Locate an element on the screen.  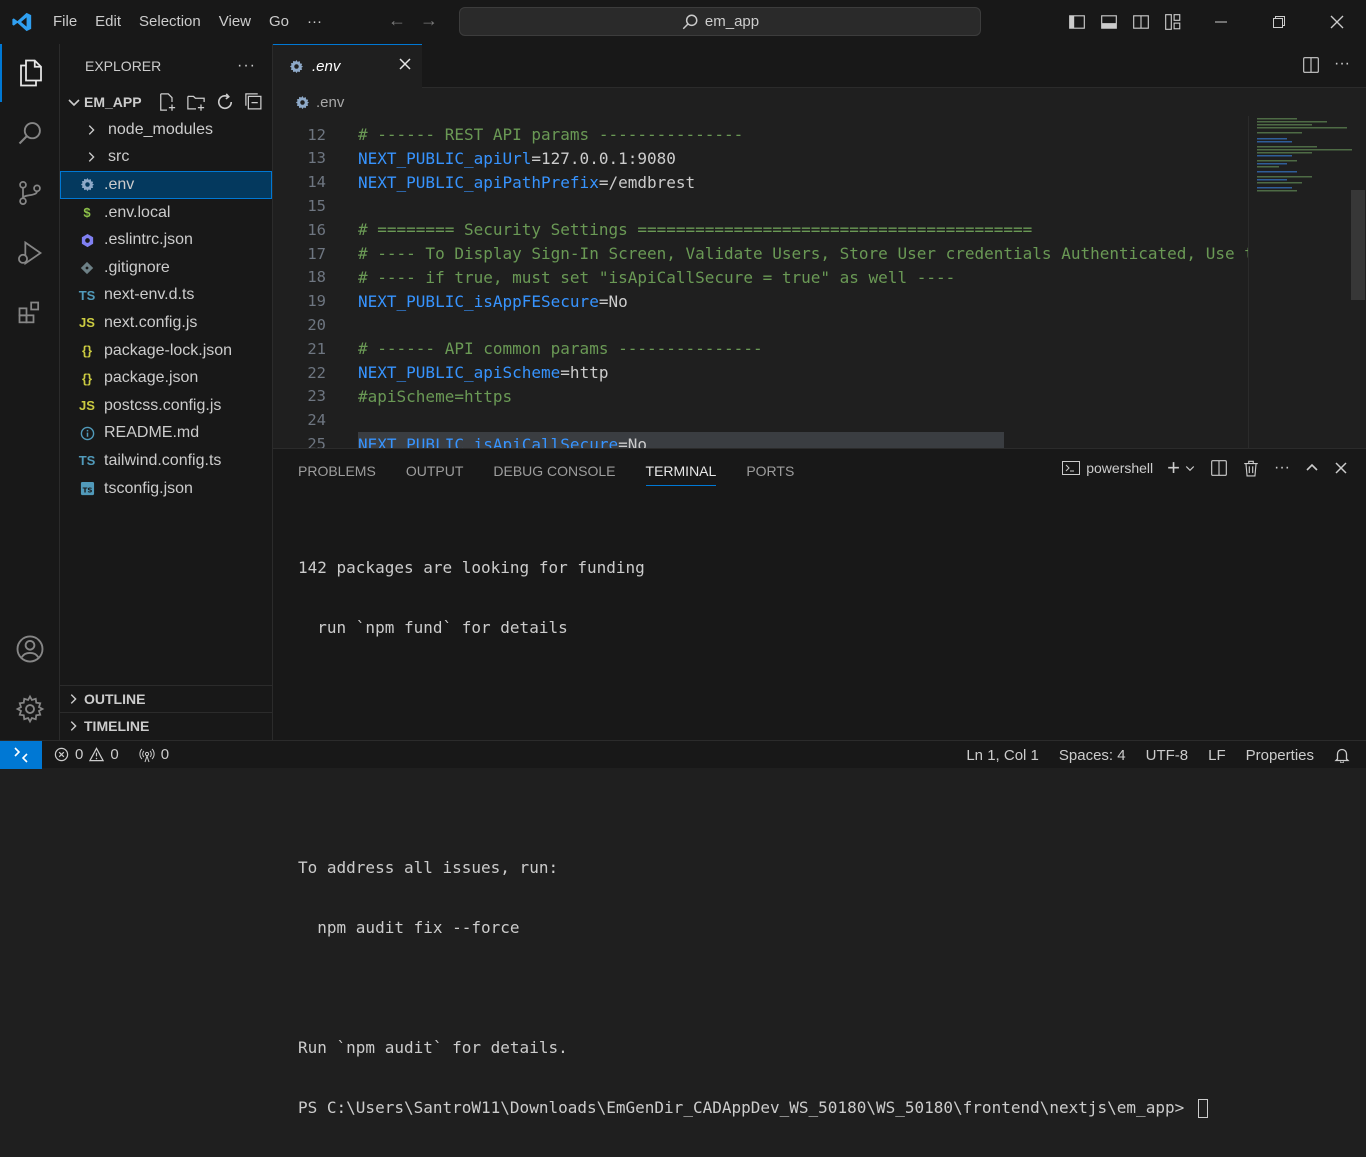
language-mode: Properties is located at coordinates (1280, 755).